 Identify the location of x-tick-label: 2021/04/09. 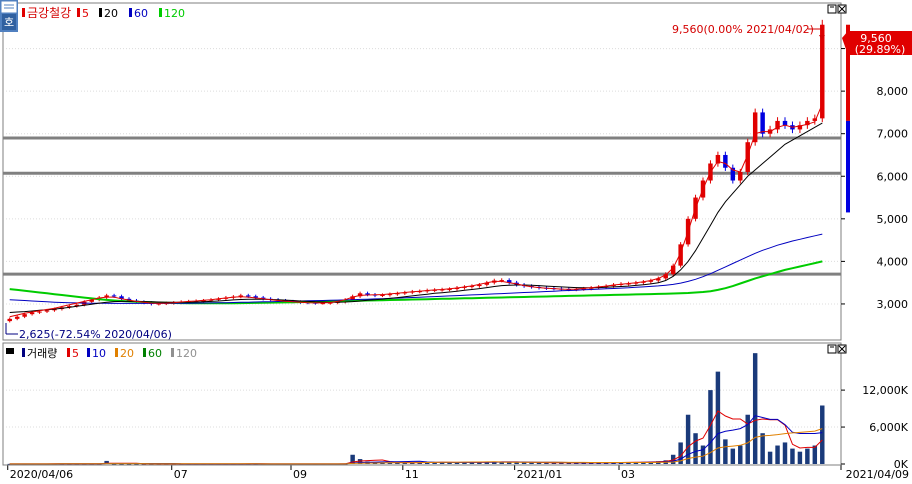
(877, 474).